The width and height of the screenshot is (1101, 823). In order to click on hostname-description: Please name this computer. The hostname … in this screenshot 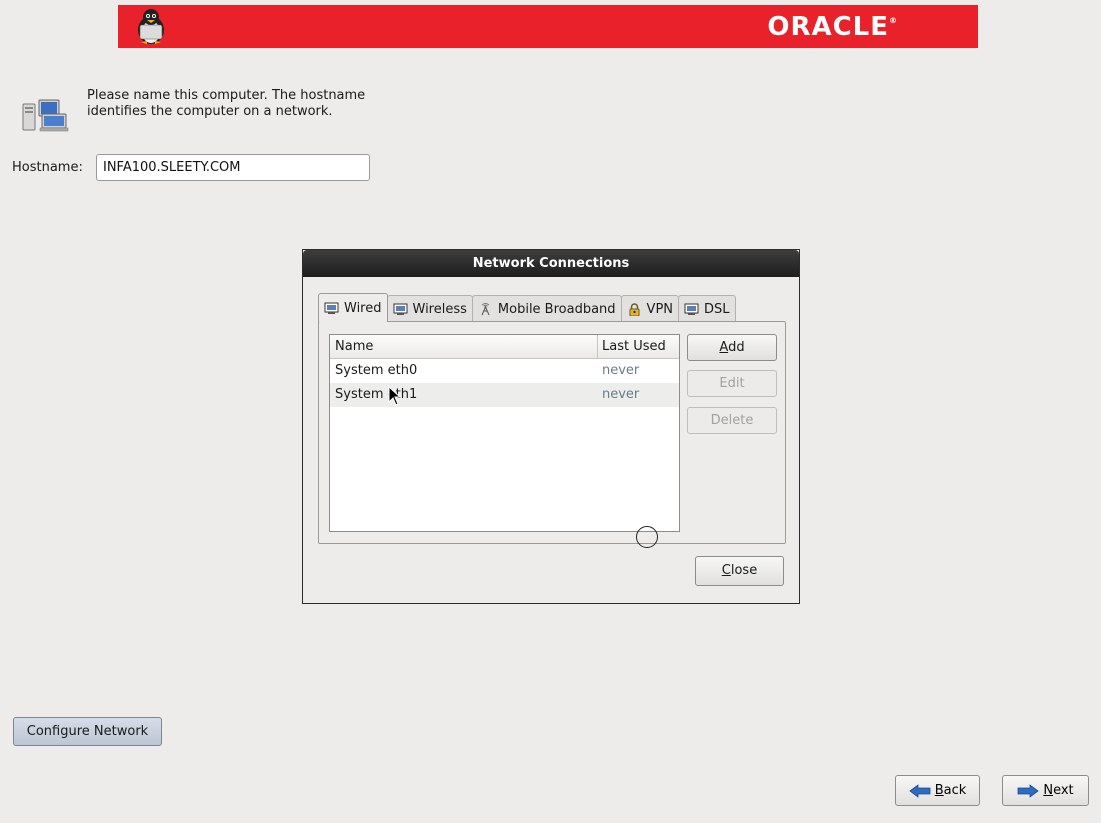, I will do `click(226, 103)`.